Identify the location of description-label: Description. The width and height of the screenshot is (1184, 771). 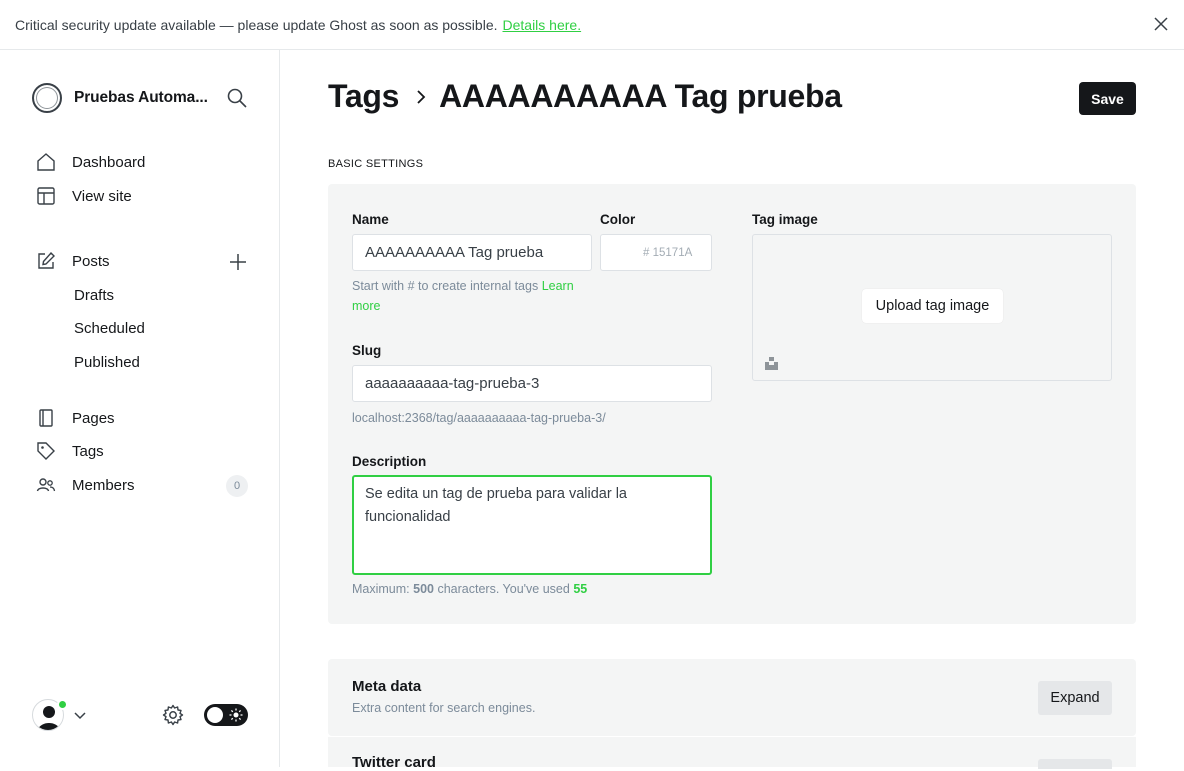
(389, 461).